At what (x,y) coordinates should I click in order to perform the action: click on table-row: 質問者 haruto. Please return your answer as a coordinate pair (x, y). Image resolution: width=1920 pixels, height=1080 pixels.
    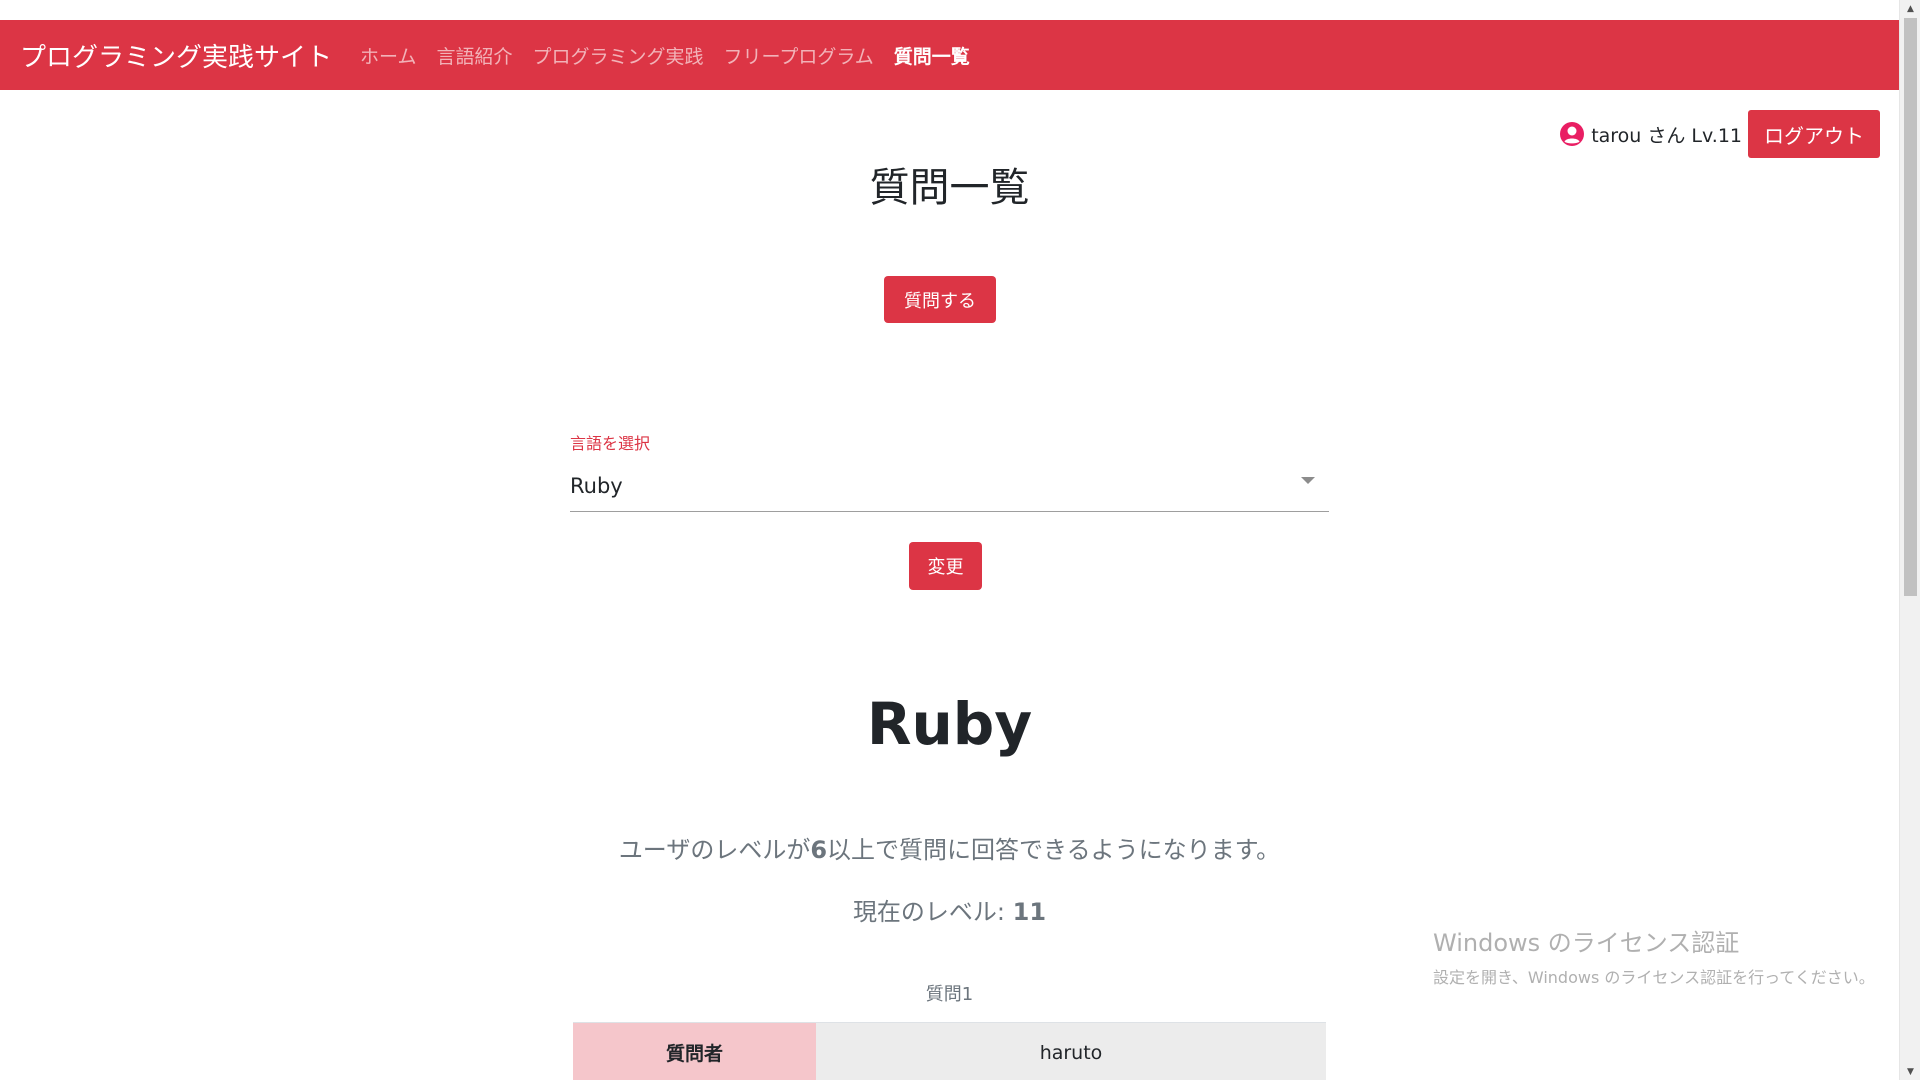
    Looking at the image, I should click on (949, 1051).